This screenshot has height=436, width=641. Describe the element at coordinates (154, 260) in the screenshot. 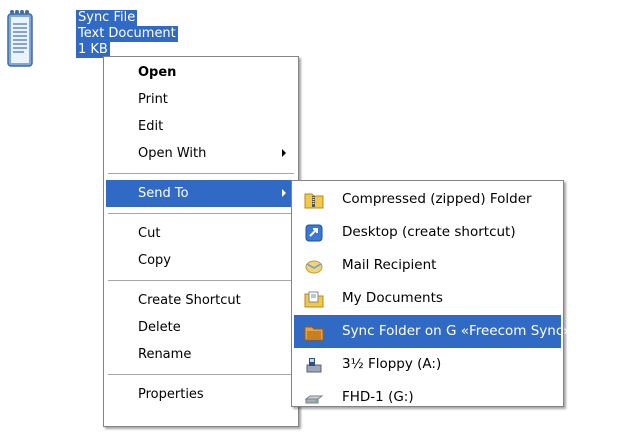

I see `menu-item-label: Copy` at that location.